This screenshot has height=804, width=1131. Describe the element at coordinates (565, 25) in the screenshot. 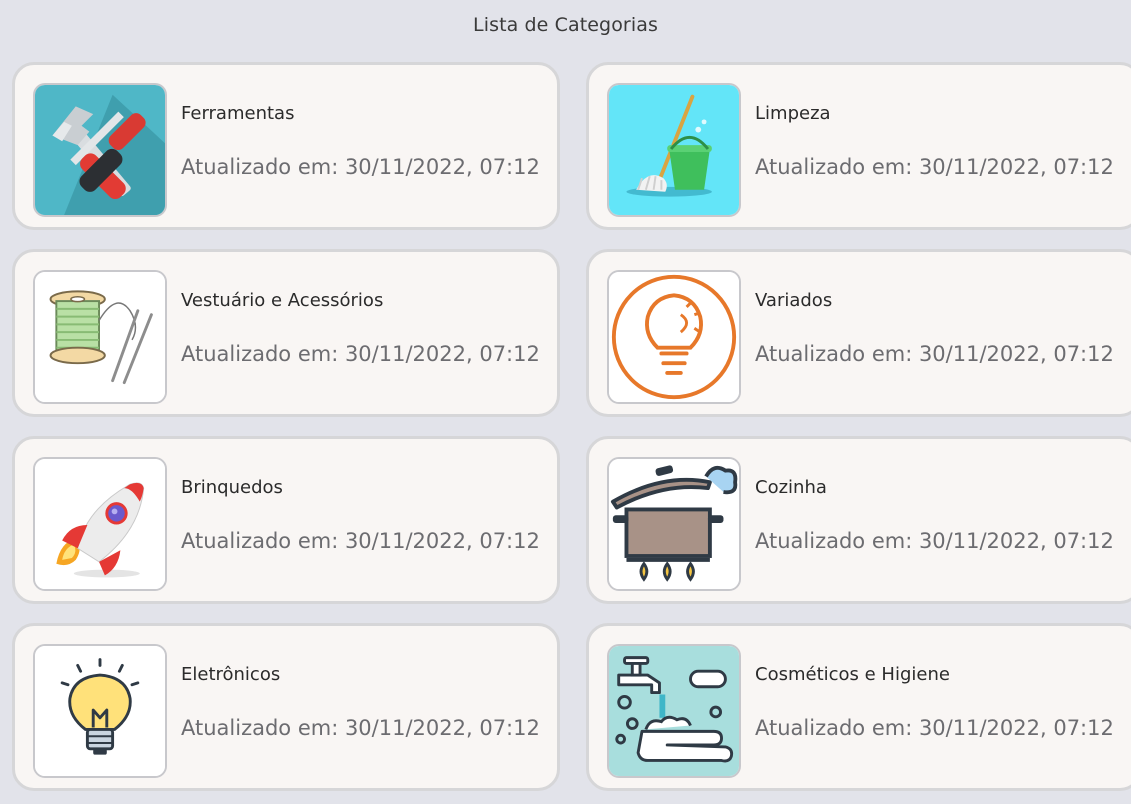

I see `page-title: Lista de Categorias` at that location.